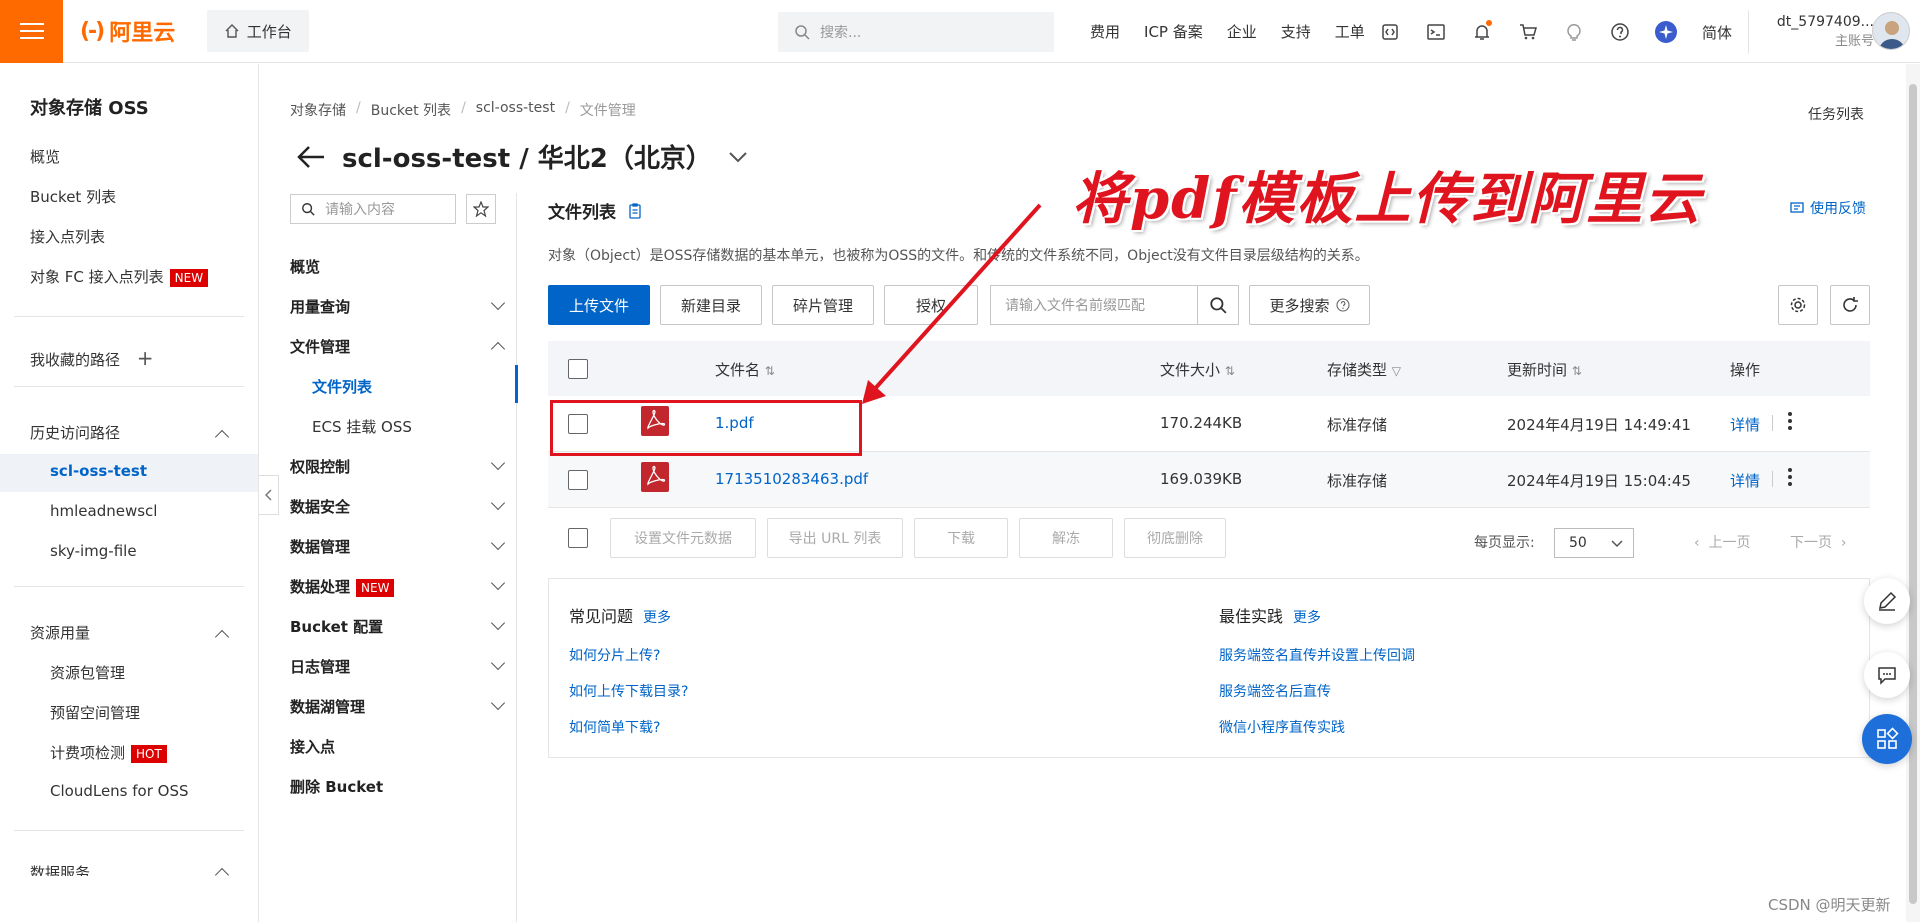  Describe the element at coordinates (1745, 424) in the screenshot. I see `details-link: 详情` at that location.